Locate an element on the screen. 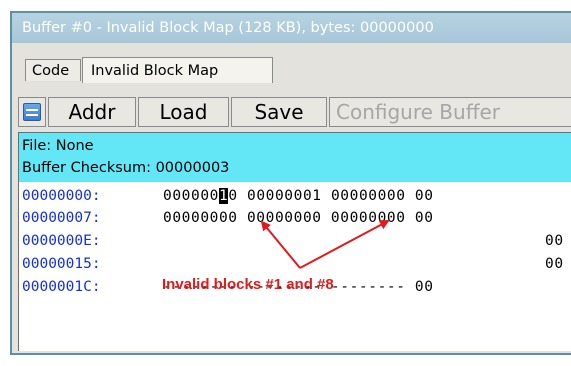 This screenshot has width=571, height=366. row-address: 0000000E: is located at coordinates (61, 241).